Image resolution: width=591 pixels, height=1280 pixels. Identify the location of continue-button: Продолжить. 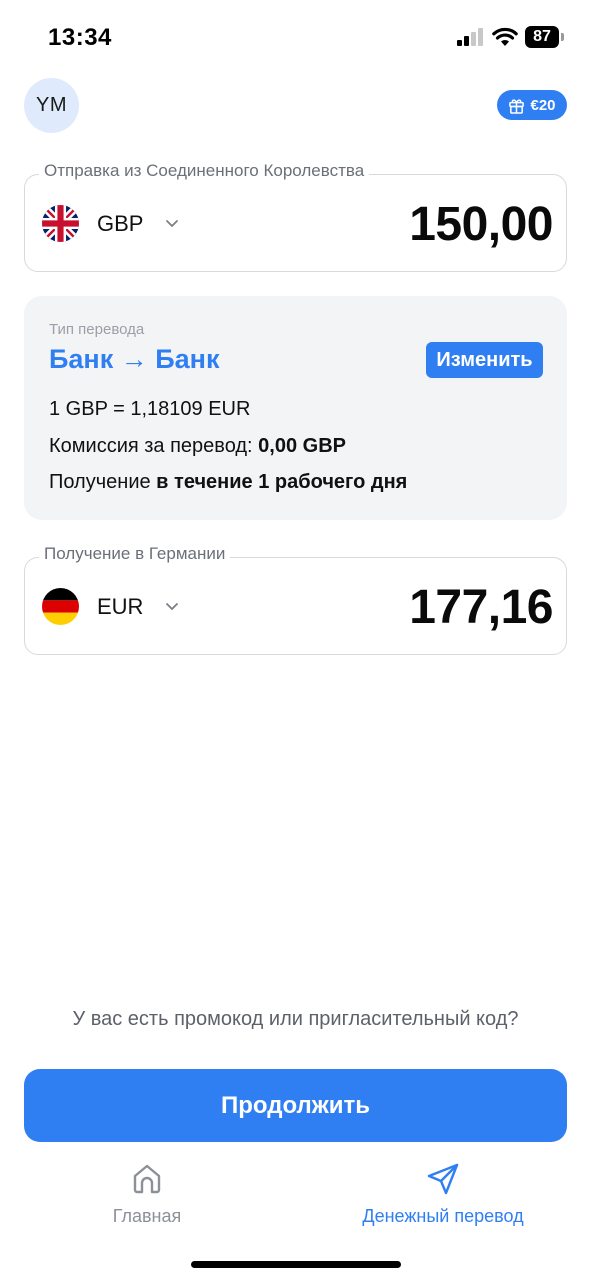
(295, 1105).